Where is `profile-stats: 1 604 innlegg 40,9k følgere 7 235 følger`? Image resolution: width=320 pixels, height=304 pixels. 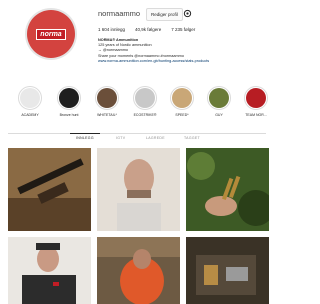 profile-stats: 1 604 innlegg 40,9k følgere 7 235 følger is located at coordinates (146, 29).